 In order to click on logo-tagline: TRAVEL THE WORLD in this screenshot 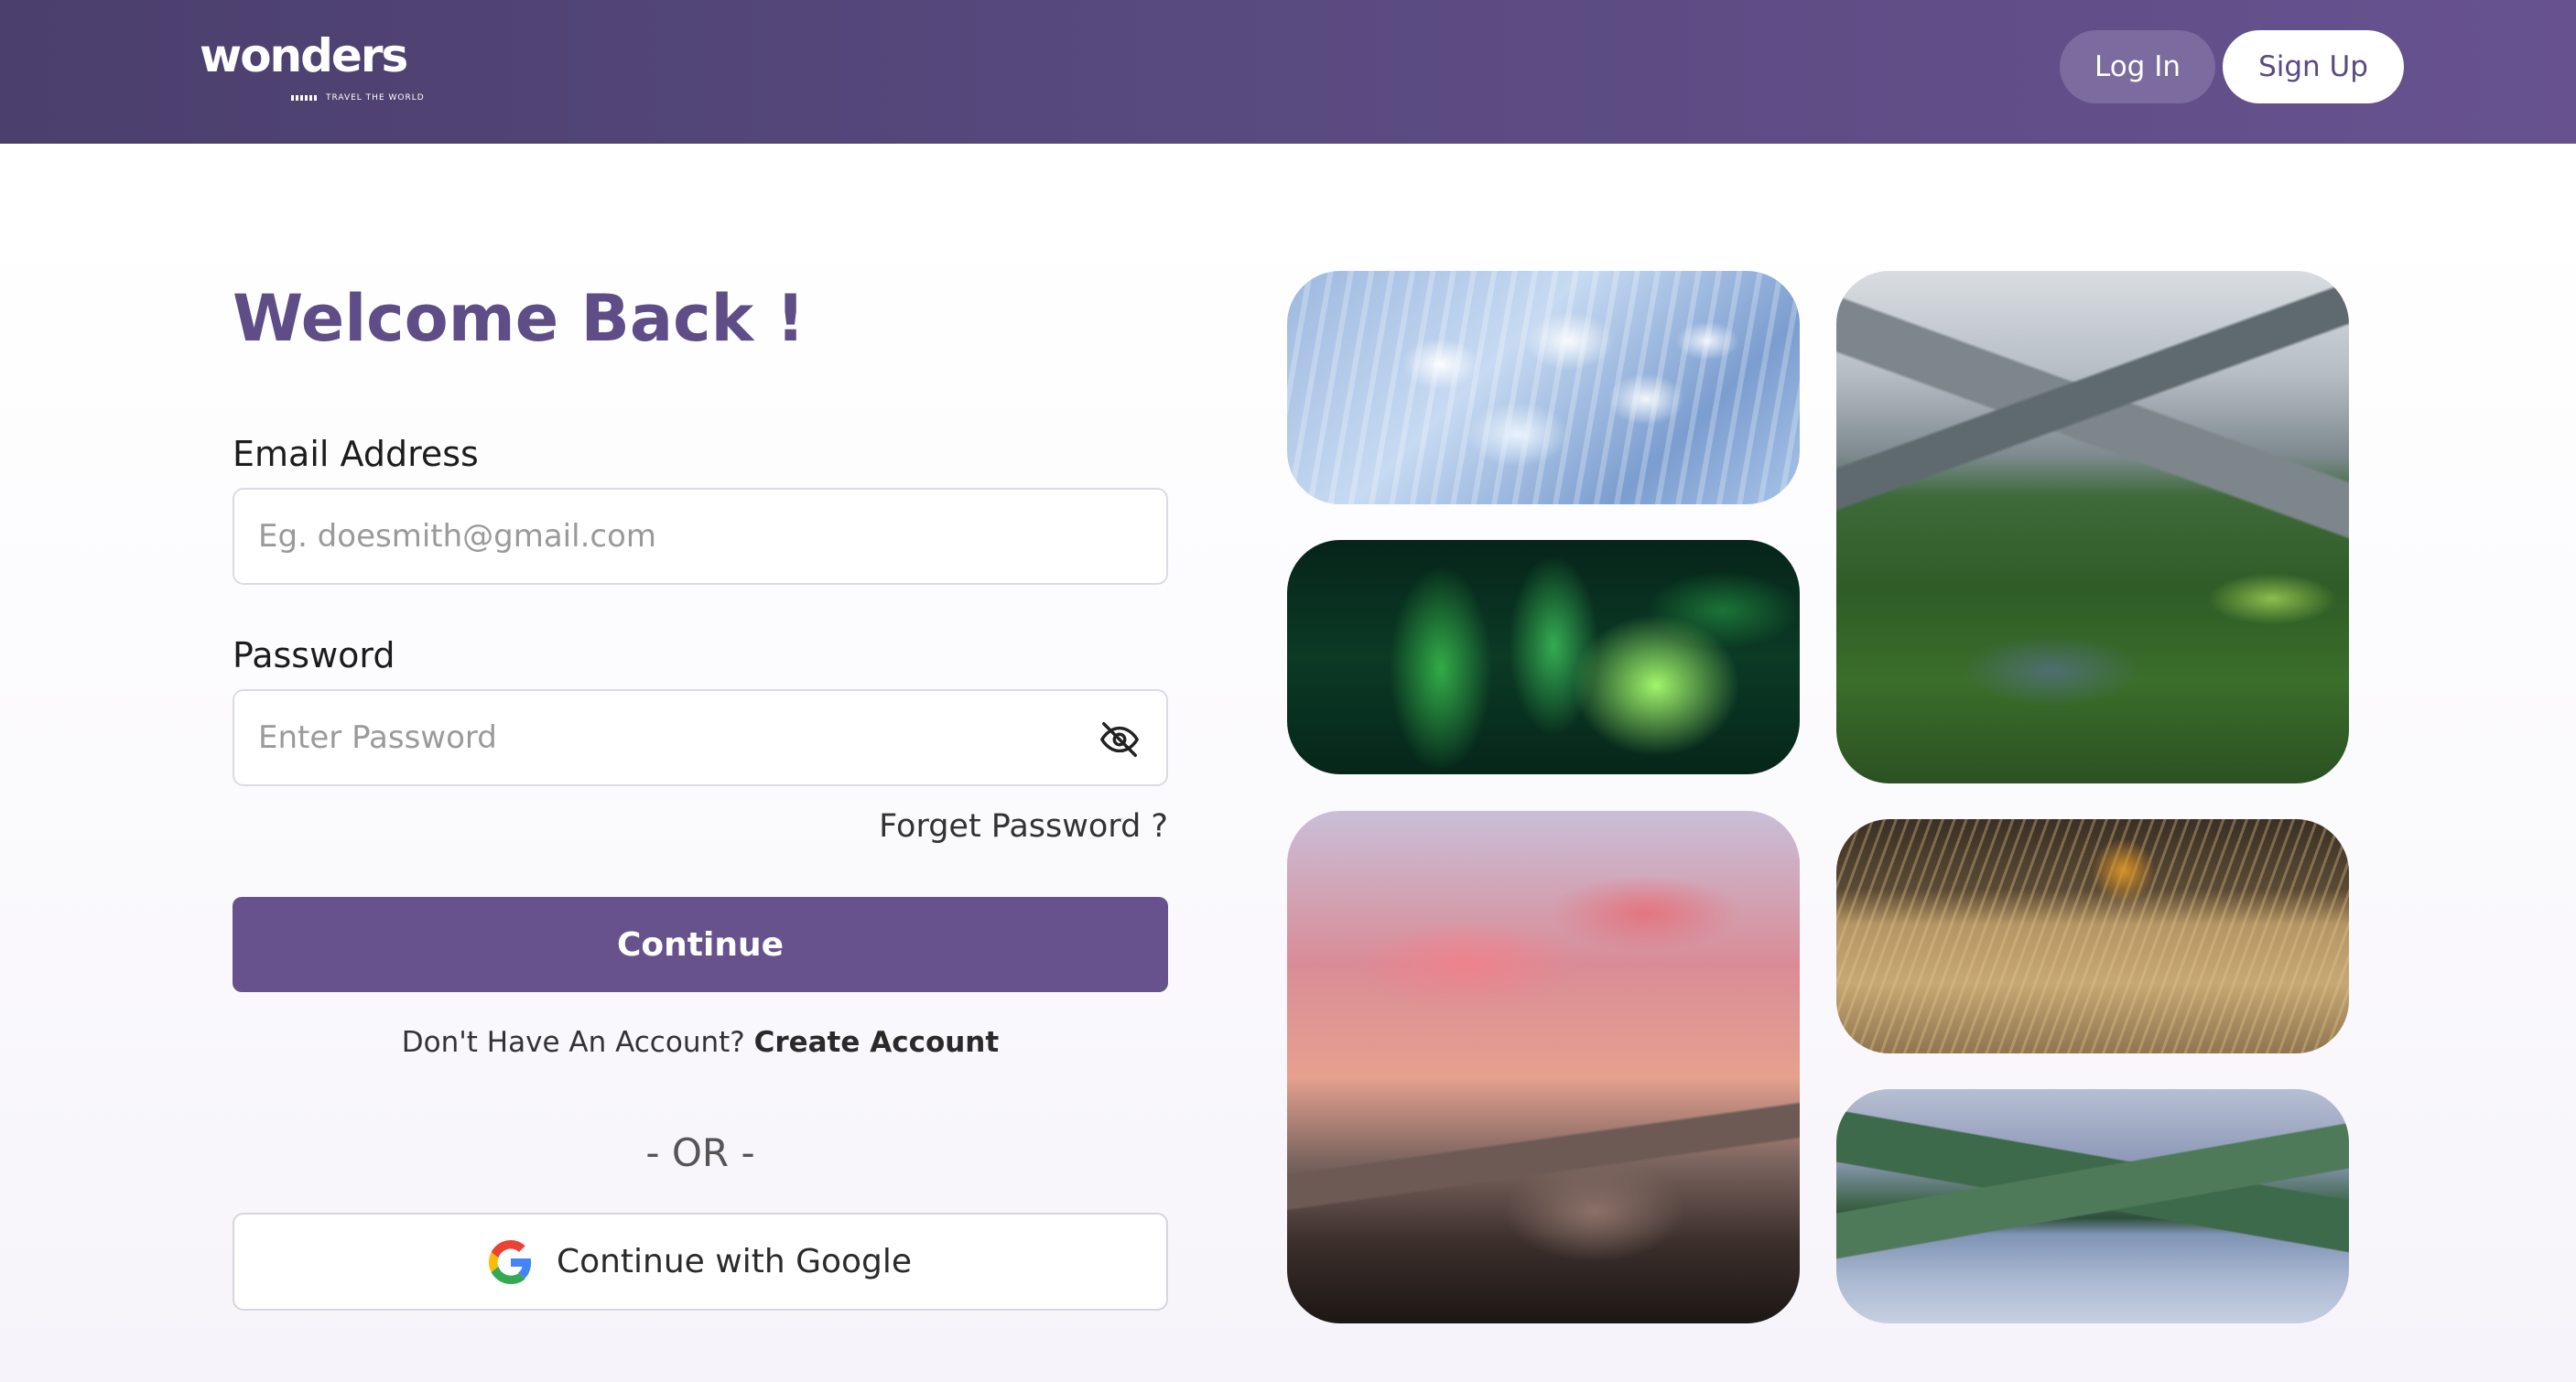, I will do `click(358, 98)`.